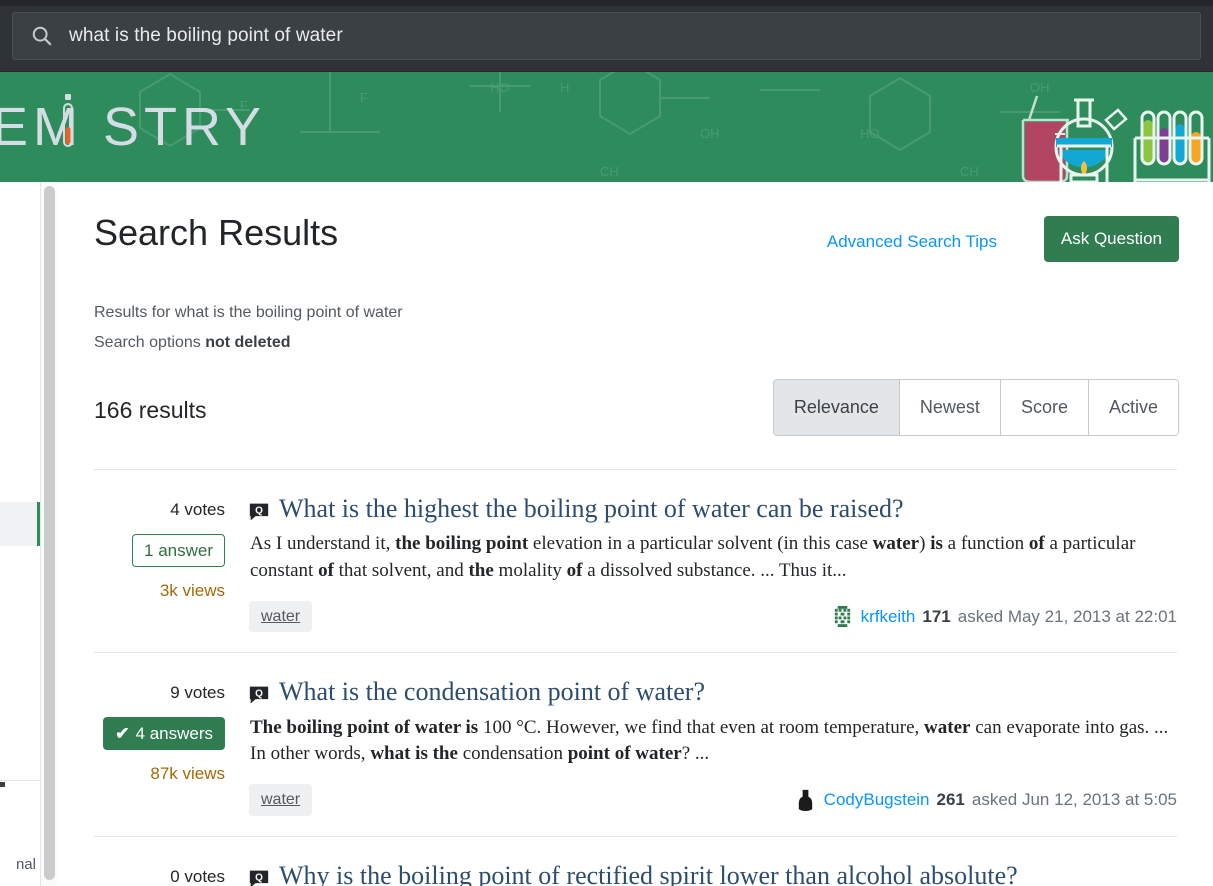 The image size is (1213, 886). Describe the element at coordinates (912, 242) in the screenshot. I see `advanced-search-tips-link: Advanced Search Tips` at that location.